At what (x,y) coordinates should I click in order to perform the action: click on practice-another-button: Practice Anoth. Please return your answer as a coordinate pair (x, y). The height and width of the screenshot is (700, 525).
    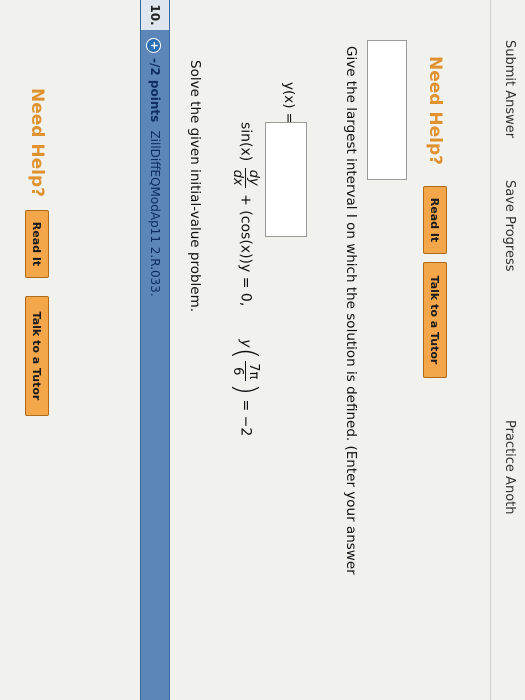
    Looking at the image, I should click on (509, 467).